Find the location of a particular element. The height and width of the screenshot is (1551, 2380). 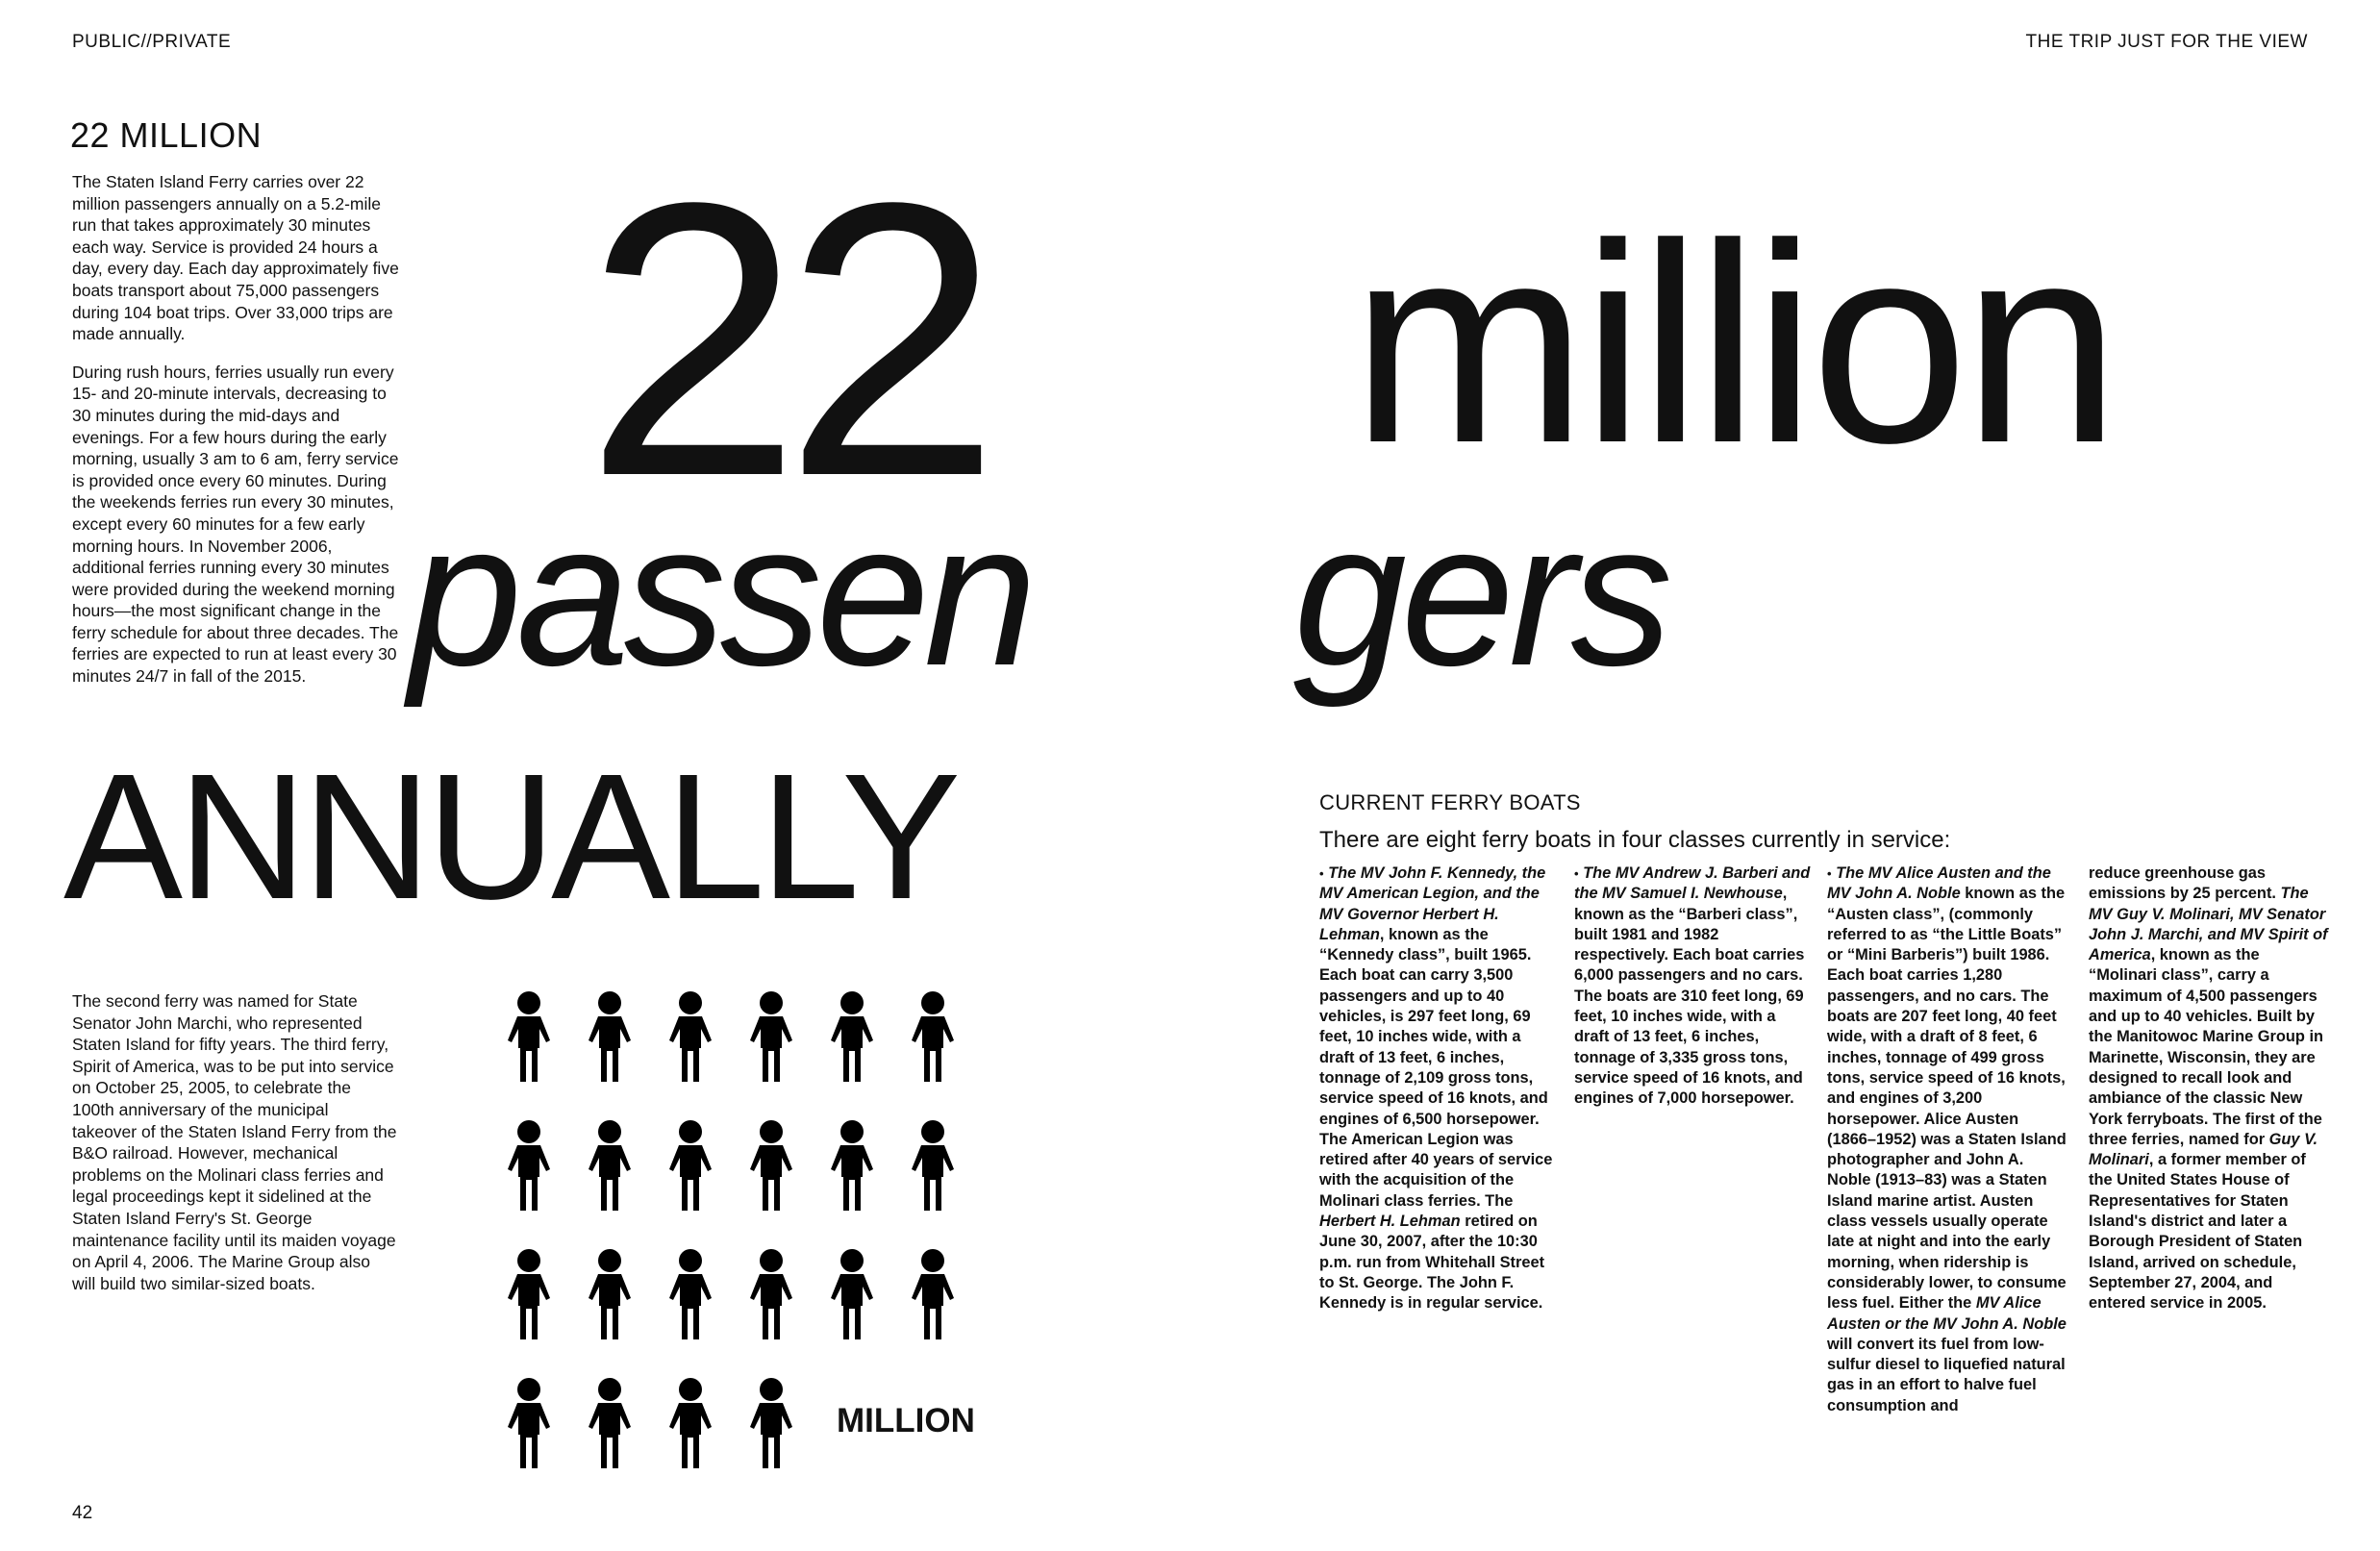

page-number: 42 is located at coordinates (83, 1513).